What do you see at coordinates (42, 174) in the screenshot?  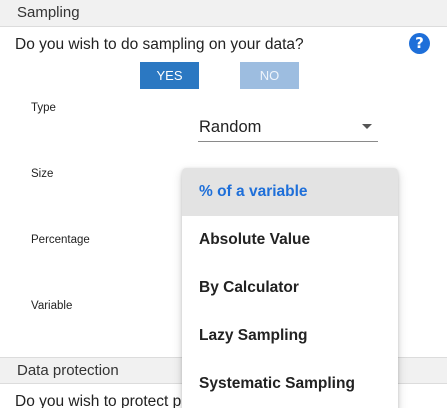 I see `size-label: Size` at bounding box center [42, 174].